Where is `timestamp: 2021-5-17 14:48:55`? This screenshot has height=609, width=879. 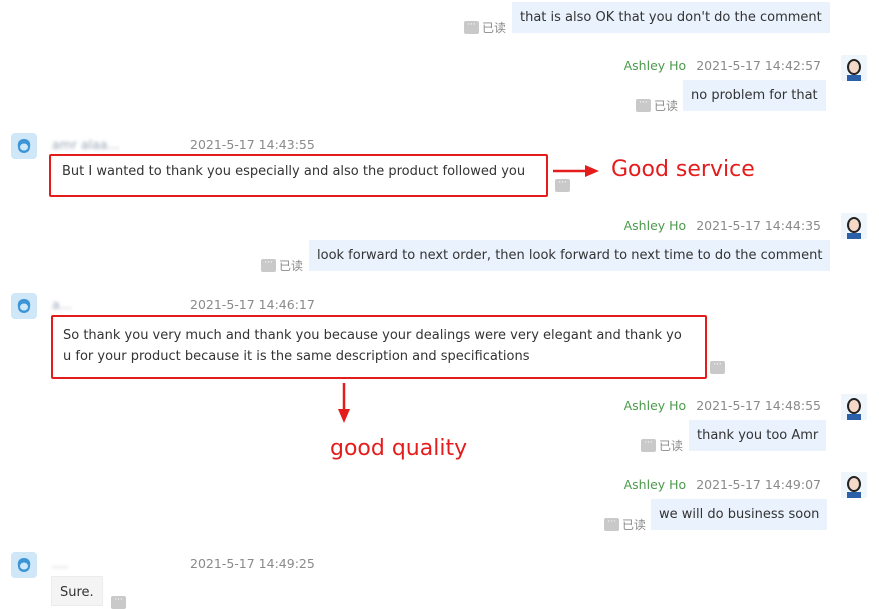
timestamp: 2021-5-17 14:48:55 is located at coordinates (758, 405).